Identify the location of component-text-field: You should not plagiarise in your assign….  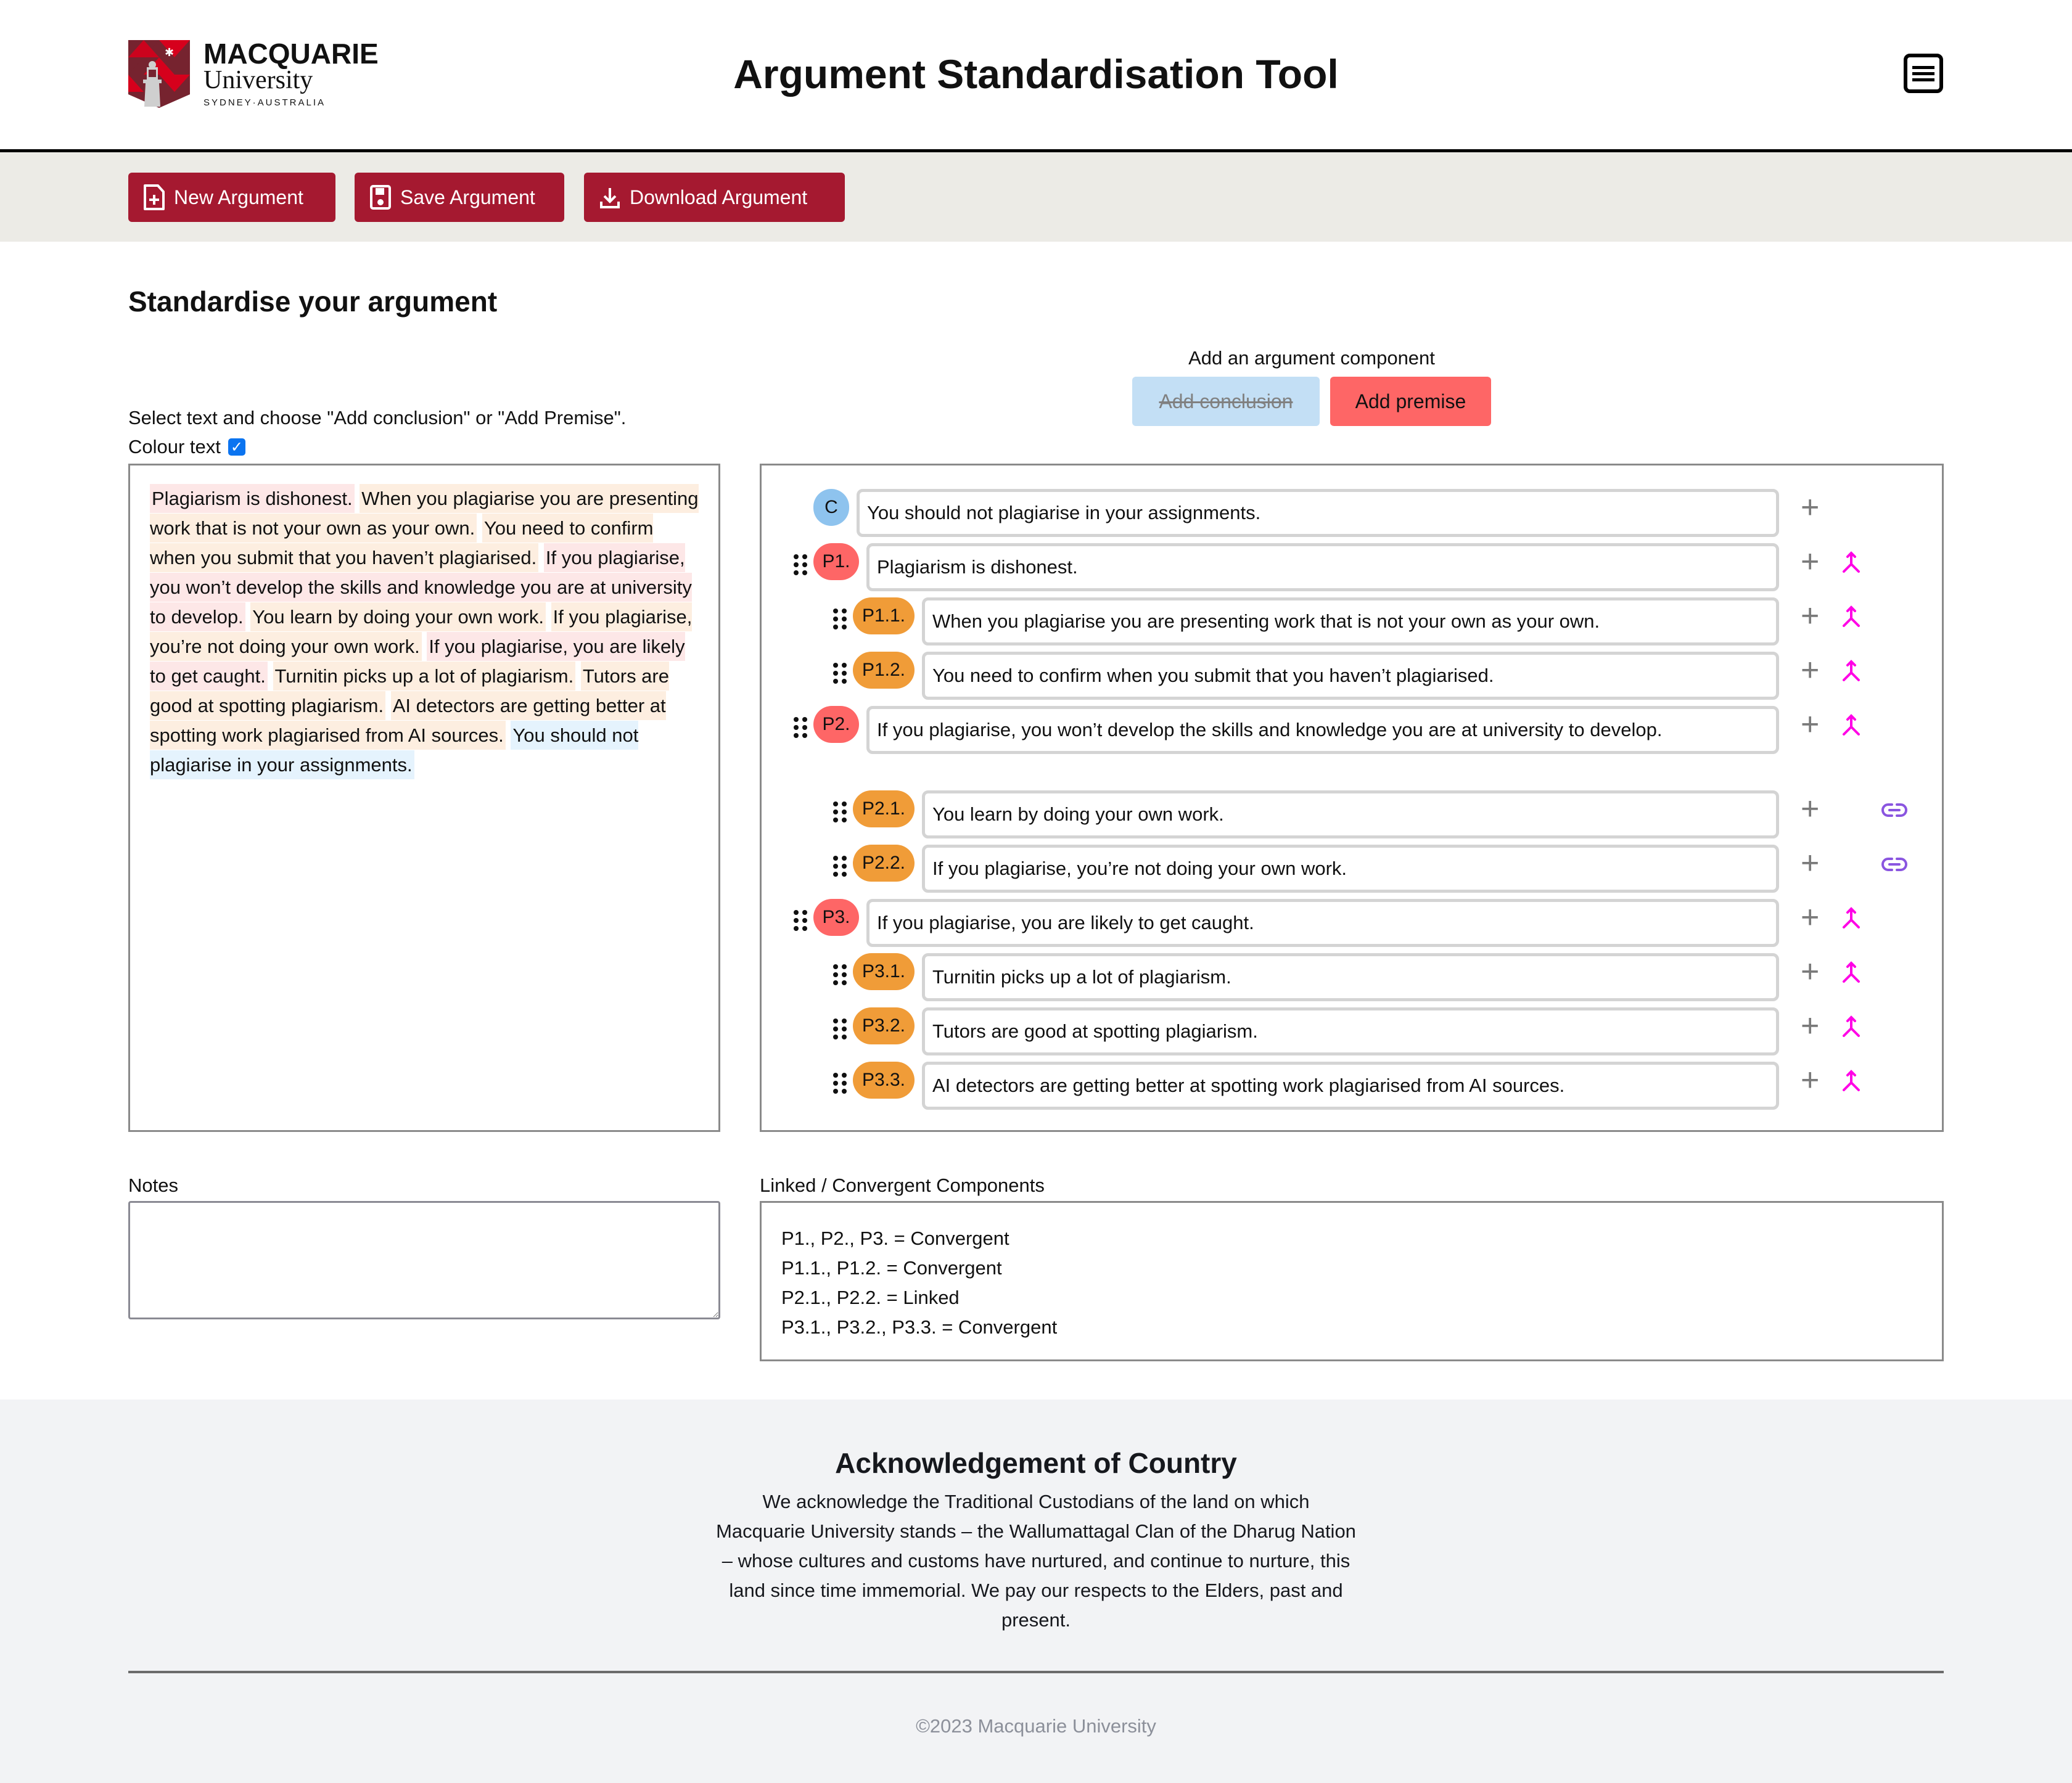
(1318, 513).